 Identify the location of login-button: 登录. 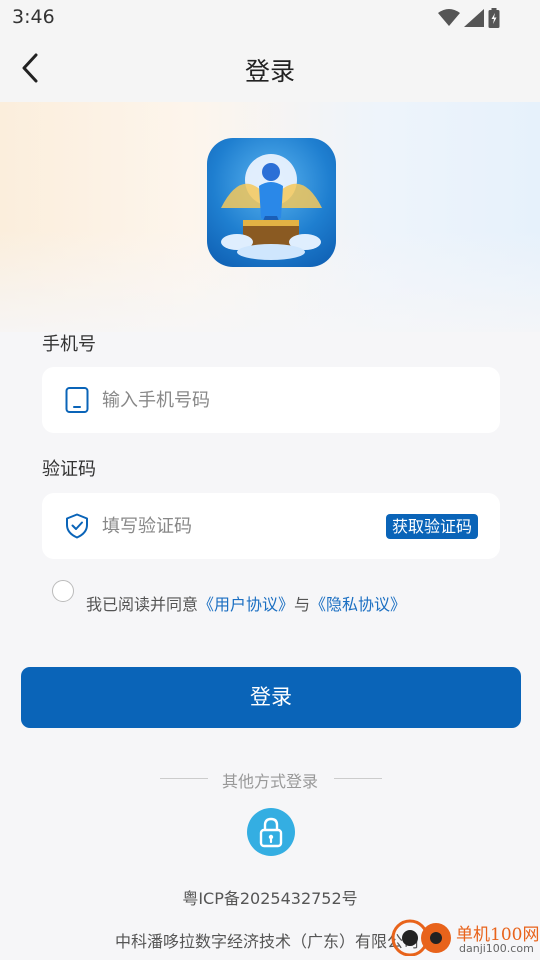
(271, 697).